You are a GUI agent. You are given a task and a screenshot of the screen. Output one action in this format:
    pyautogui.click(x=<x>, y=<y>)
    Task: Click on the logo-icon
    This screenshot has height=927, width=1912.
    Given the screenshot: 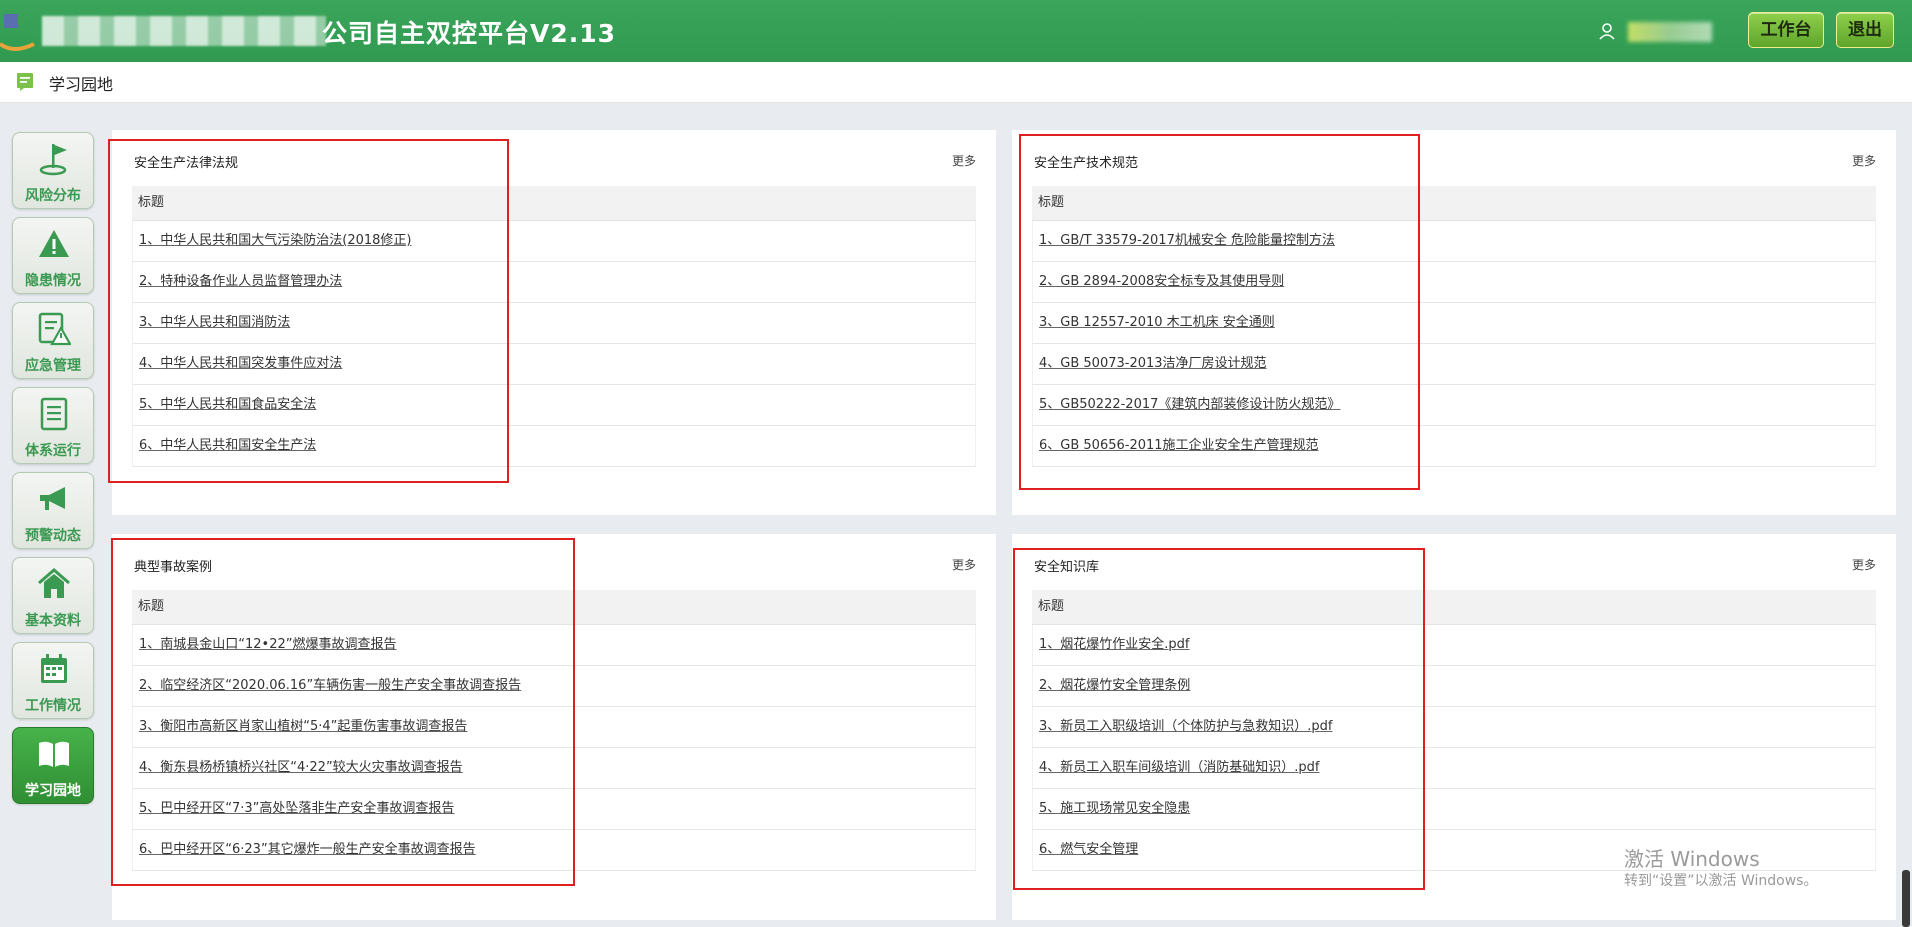 What is the action you would take?
    pyautogui.click(x=18, y=30)
    